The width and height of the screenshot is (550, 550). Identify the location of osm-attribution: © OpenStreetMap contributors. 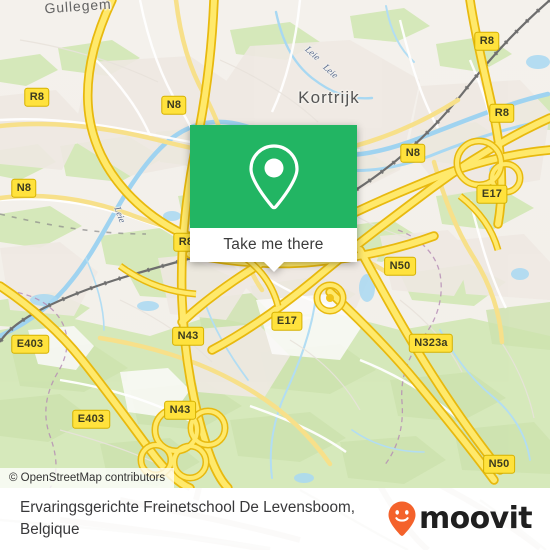
(87, 478).